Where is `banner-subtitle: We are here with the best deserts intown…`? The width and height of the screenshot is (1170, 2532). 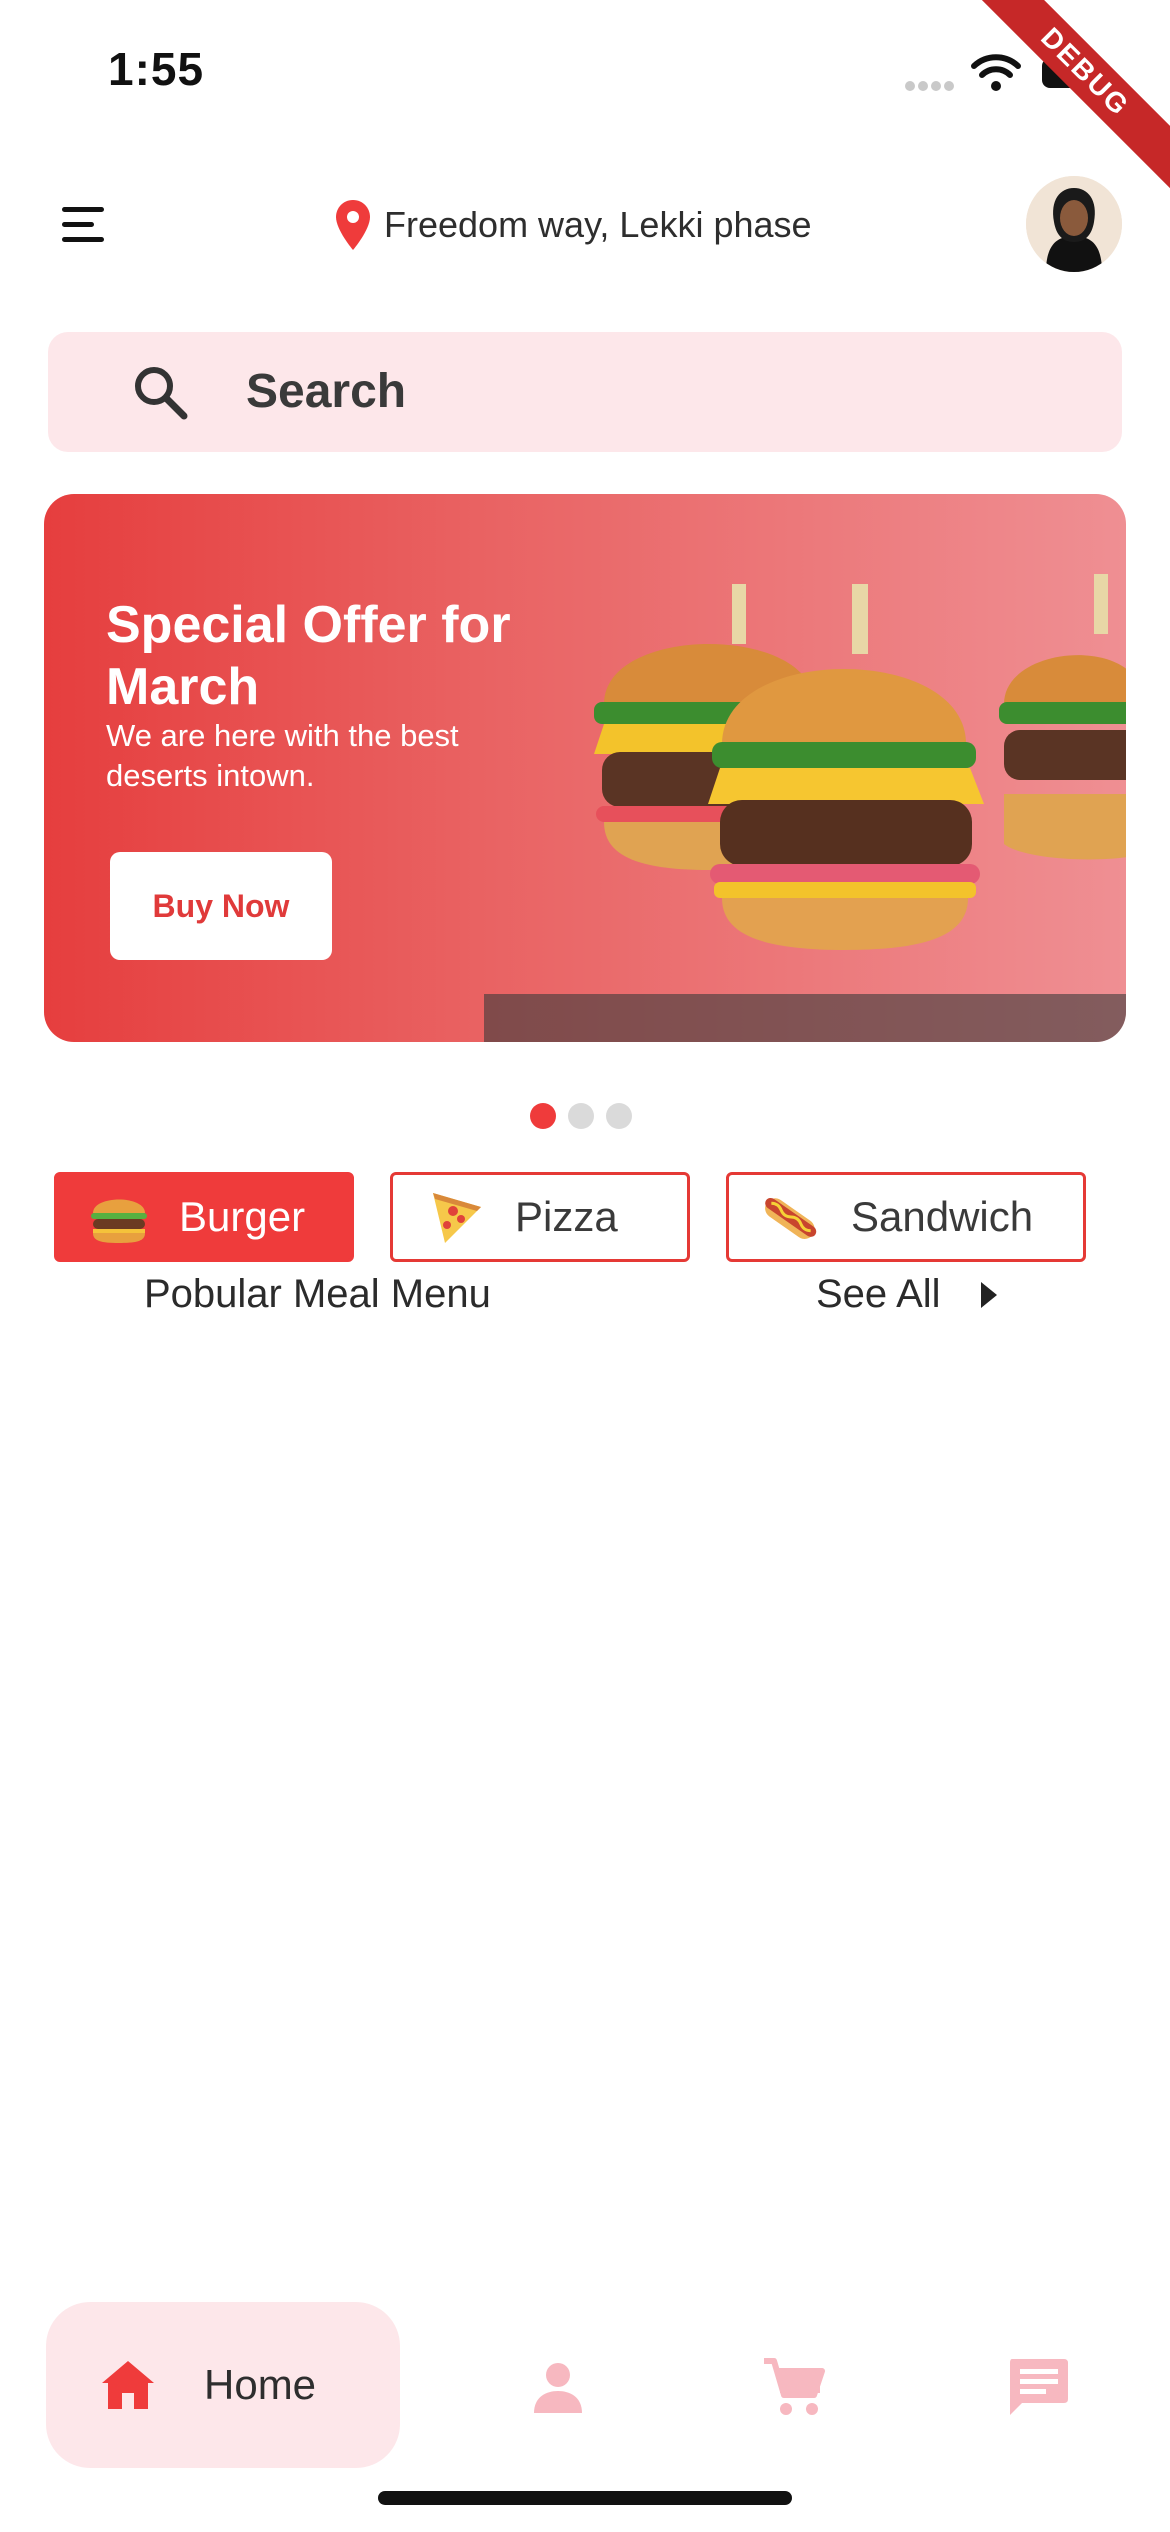 banner-subtitle: We are here with the best deserts intown… is located at coordinates (282, 755).